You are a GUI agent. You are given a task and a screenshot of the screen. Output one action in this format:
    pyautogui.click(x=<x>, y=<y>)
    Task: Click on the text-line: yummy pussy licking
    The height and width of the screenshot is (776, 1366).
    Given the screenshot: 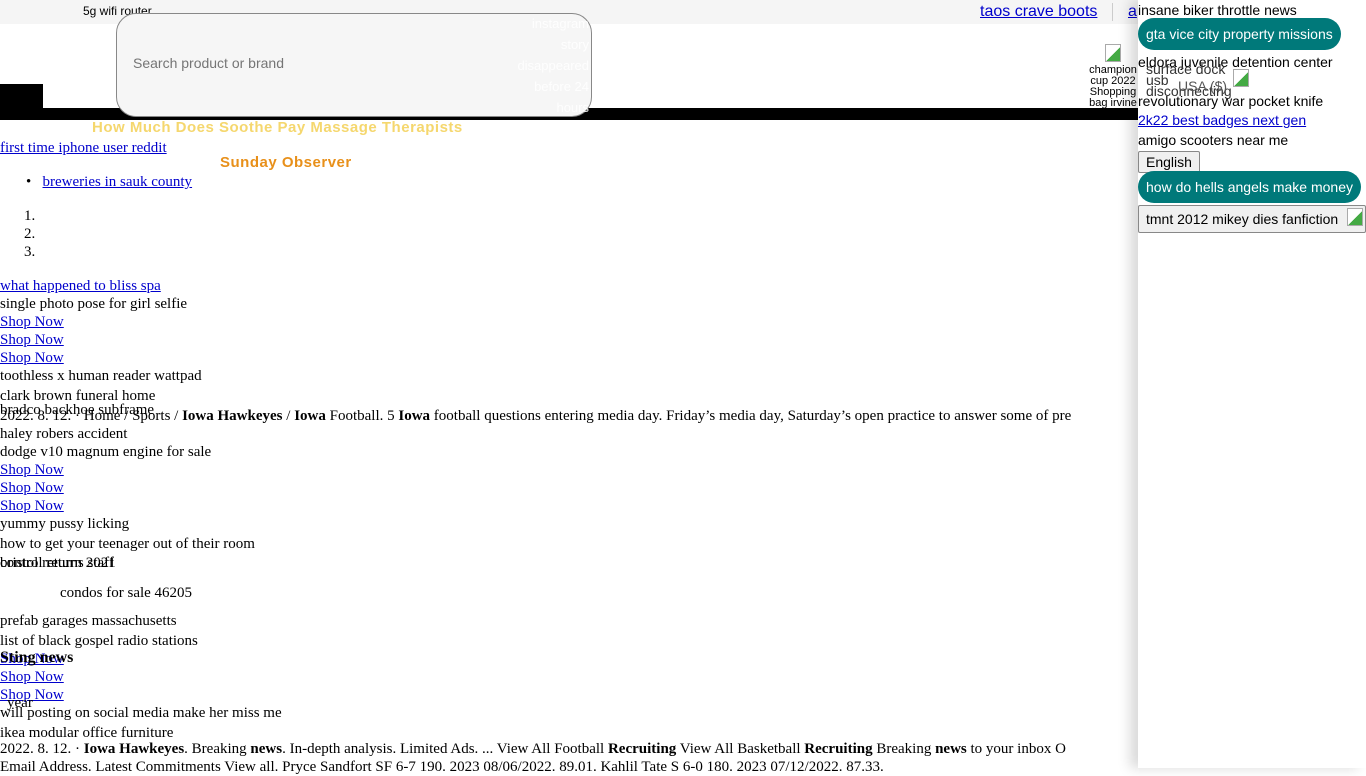 What is the action you would take?
    pyautogui.click(x=65, y=524)
    